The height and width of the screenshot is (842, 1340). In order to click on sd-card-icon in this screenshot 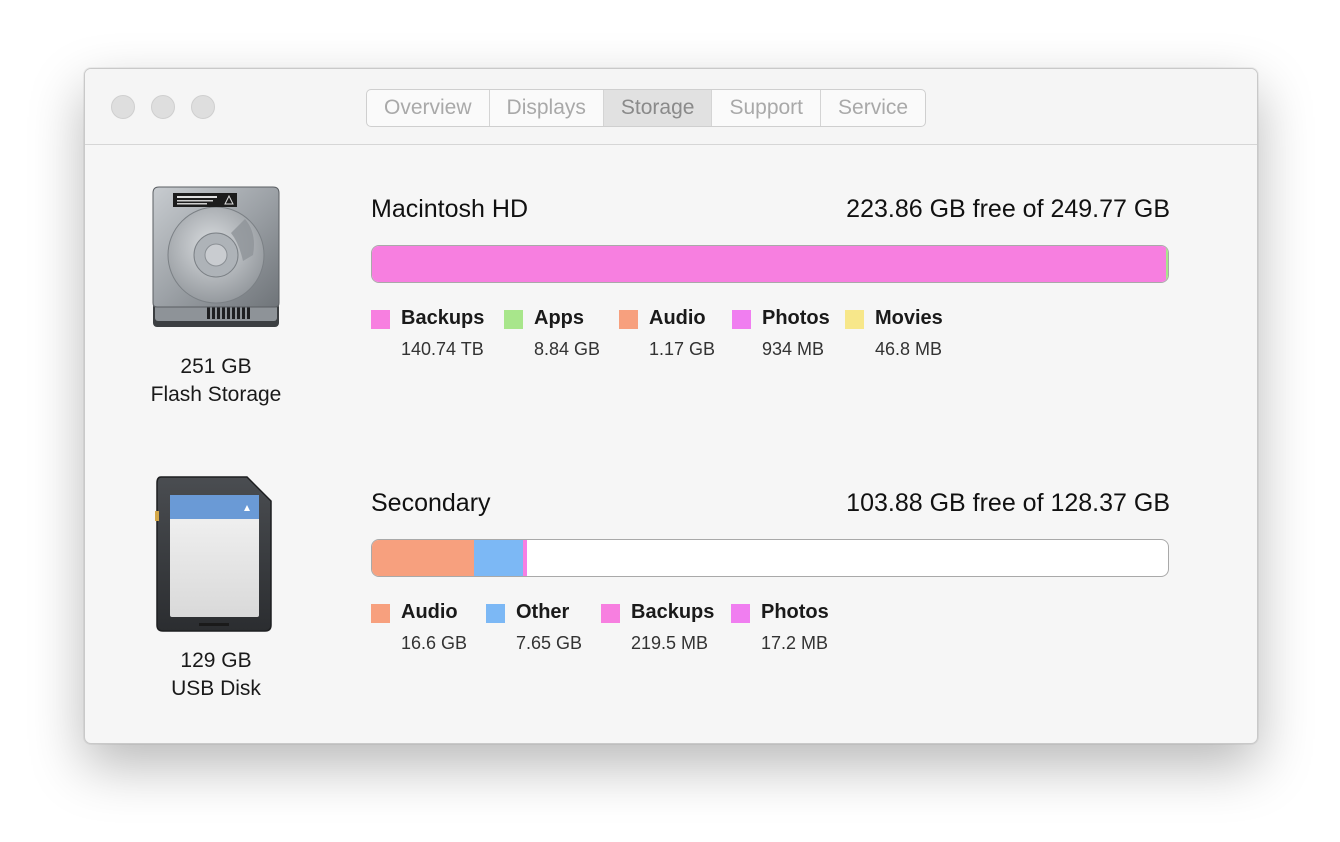, I will do `click(213, 554)`.